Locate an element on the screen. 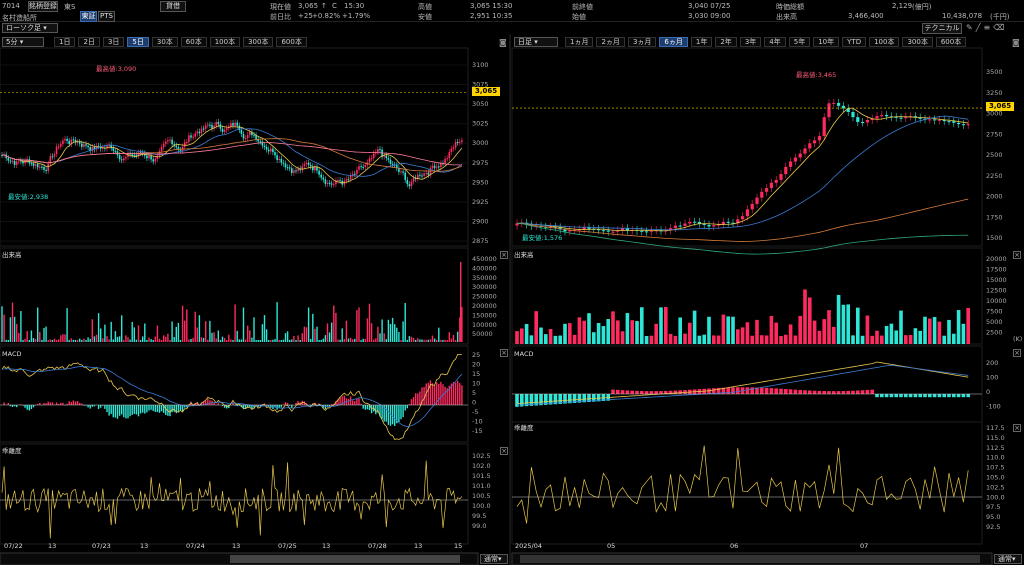  left-price-tick: 3050 is located at coordinates (480, 104).